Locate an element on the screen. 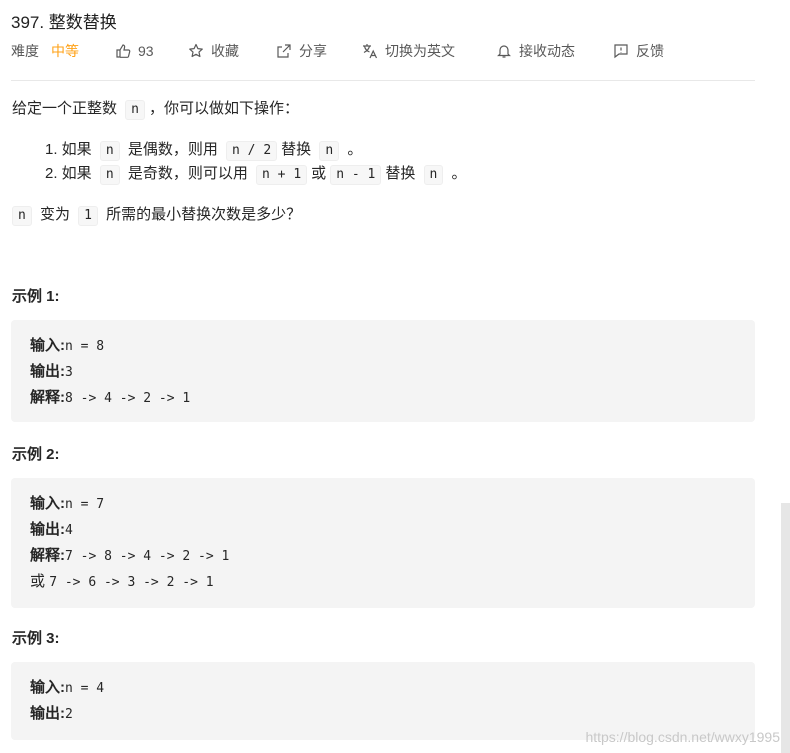  problem-title: 397. 整数替换 is located at coordinates (64, 22).